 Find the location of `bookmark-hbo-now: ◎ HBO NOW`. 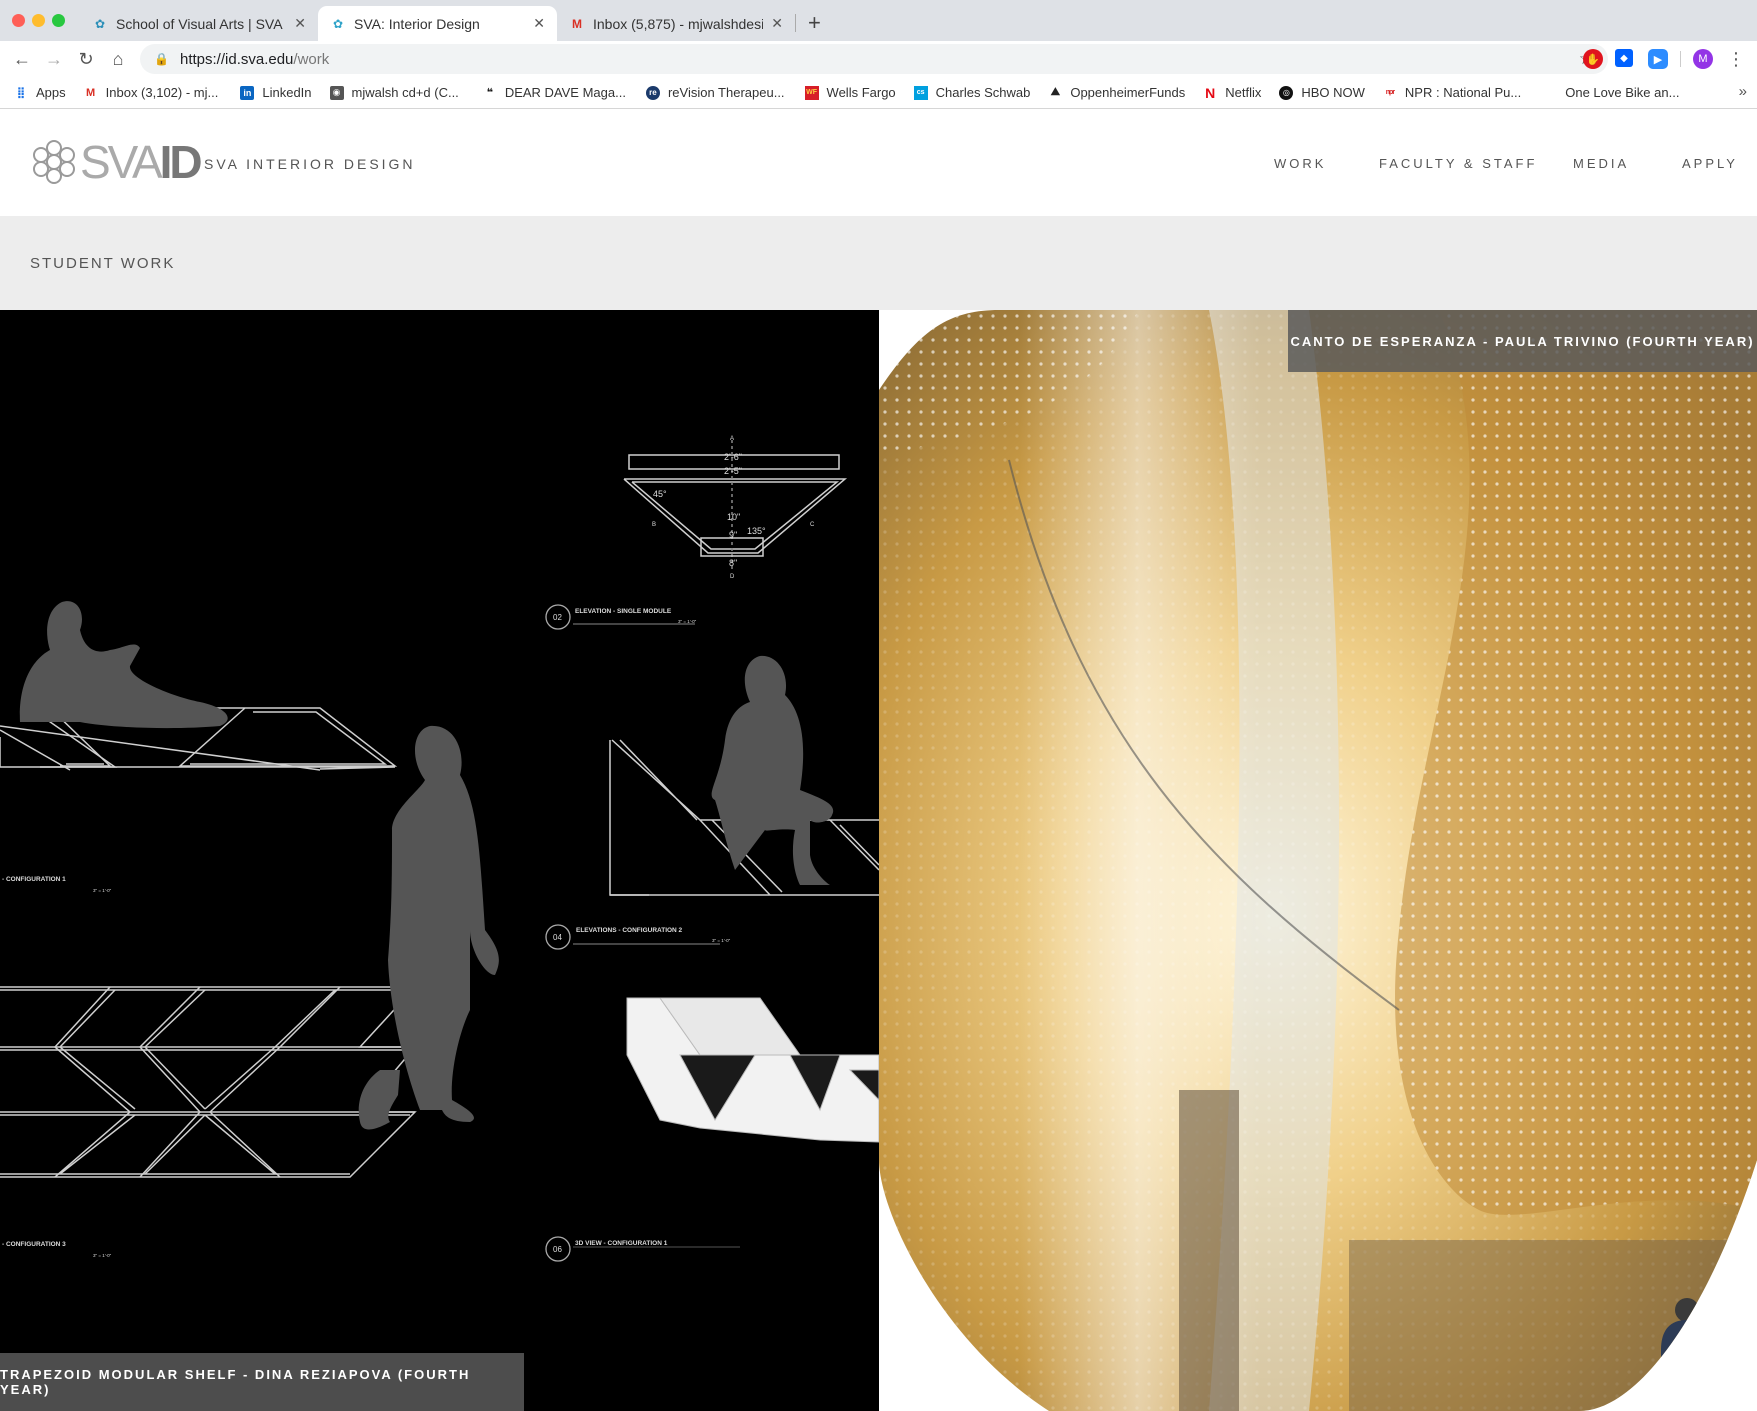

bookmark-hbo-now: ◎ HBO NOW is located at coordinates (1322, 92).